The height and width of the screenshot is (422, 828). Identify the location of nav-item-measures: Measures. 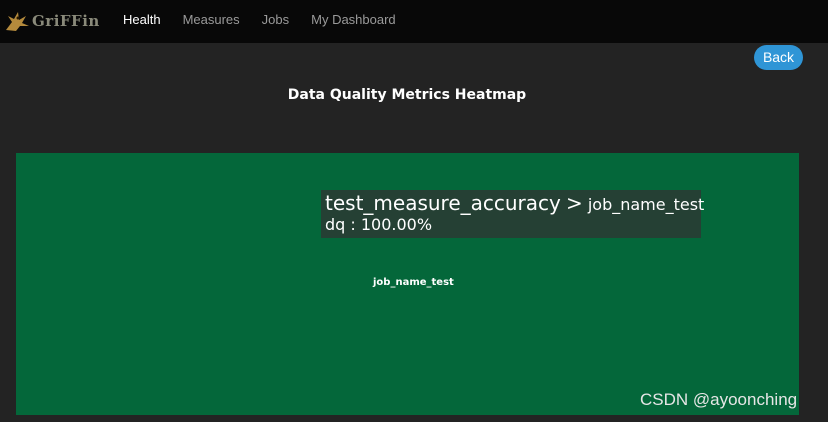
(211, 21).